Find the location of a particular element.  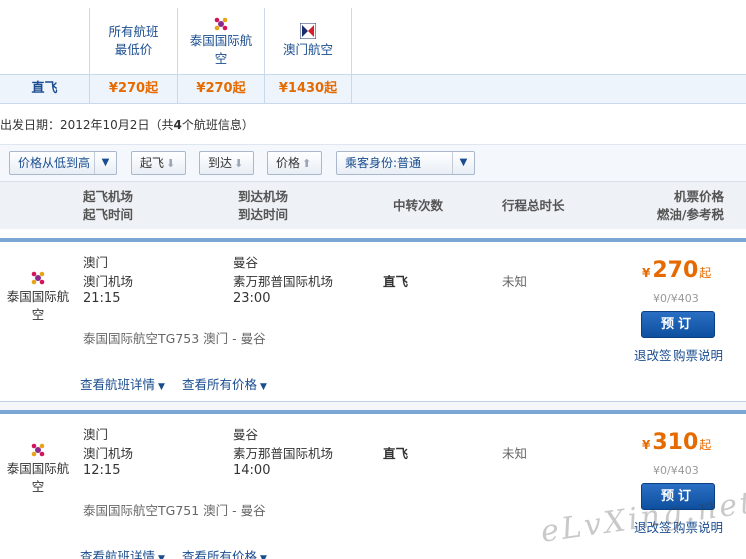

sort-arrive-label: 到达 is located at coordinates (220, 163).